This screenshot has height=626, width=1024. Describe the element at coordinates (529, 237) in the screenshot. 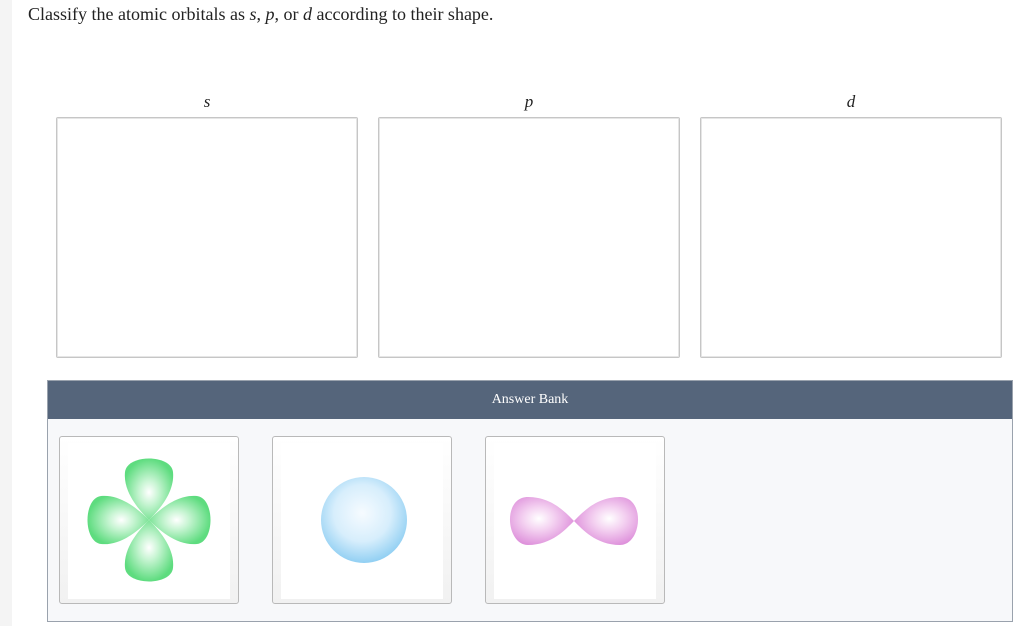

I see `drop-zone-p` at that location.